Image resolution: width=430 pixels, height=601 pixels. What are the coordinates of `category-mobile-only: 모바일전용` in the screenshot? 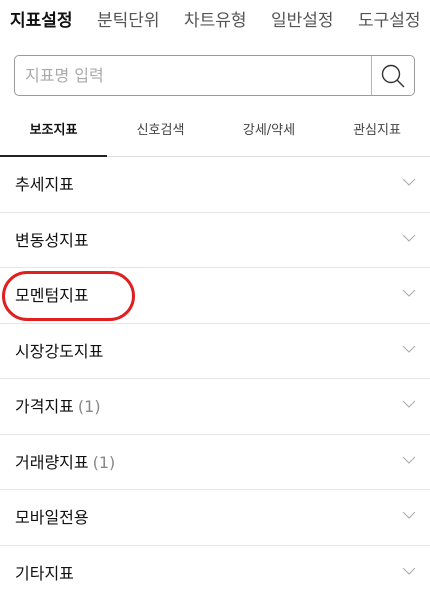 It's located at (215, 518).